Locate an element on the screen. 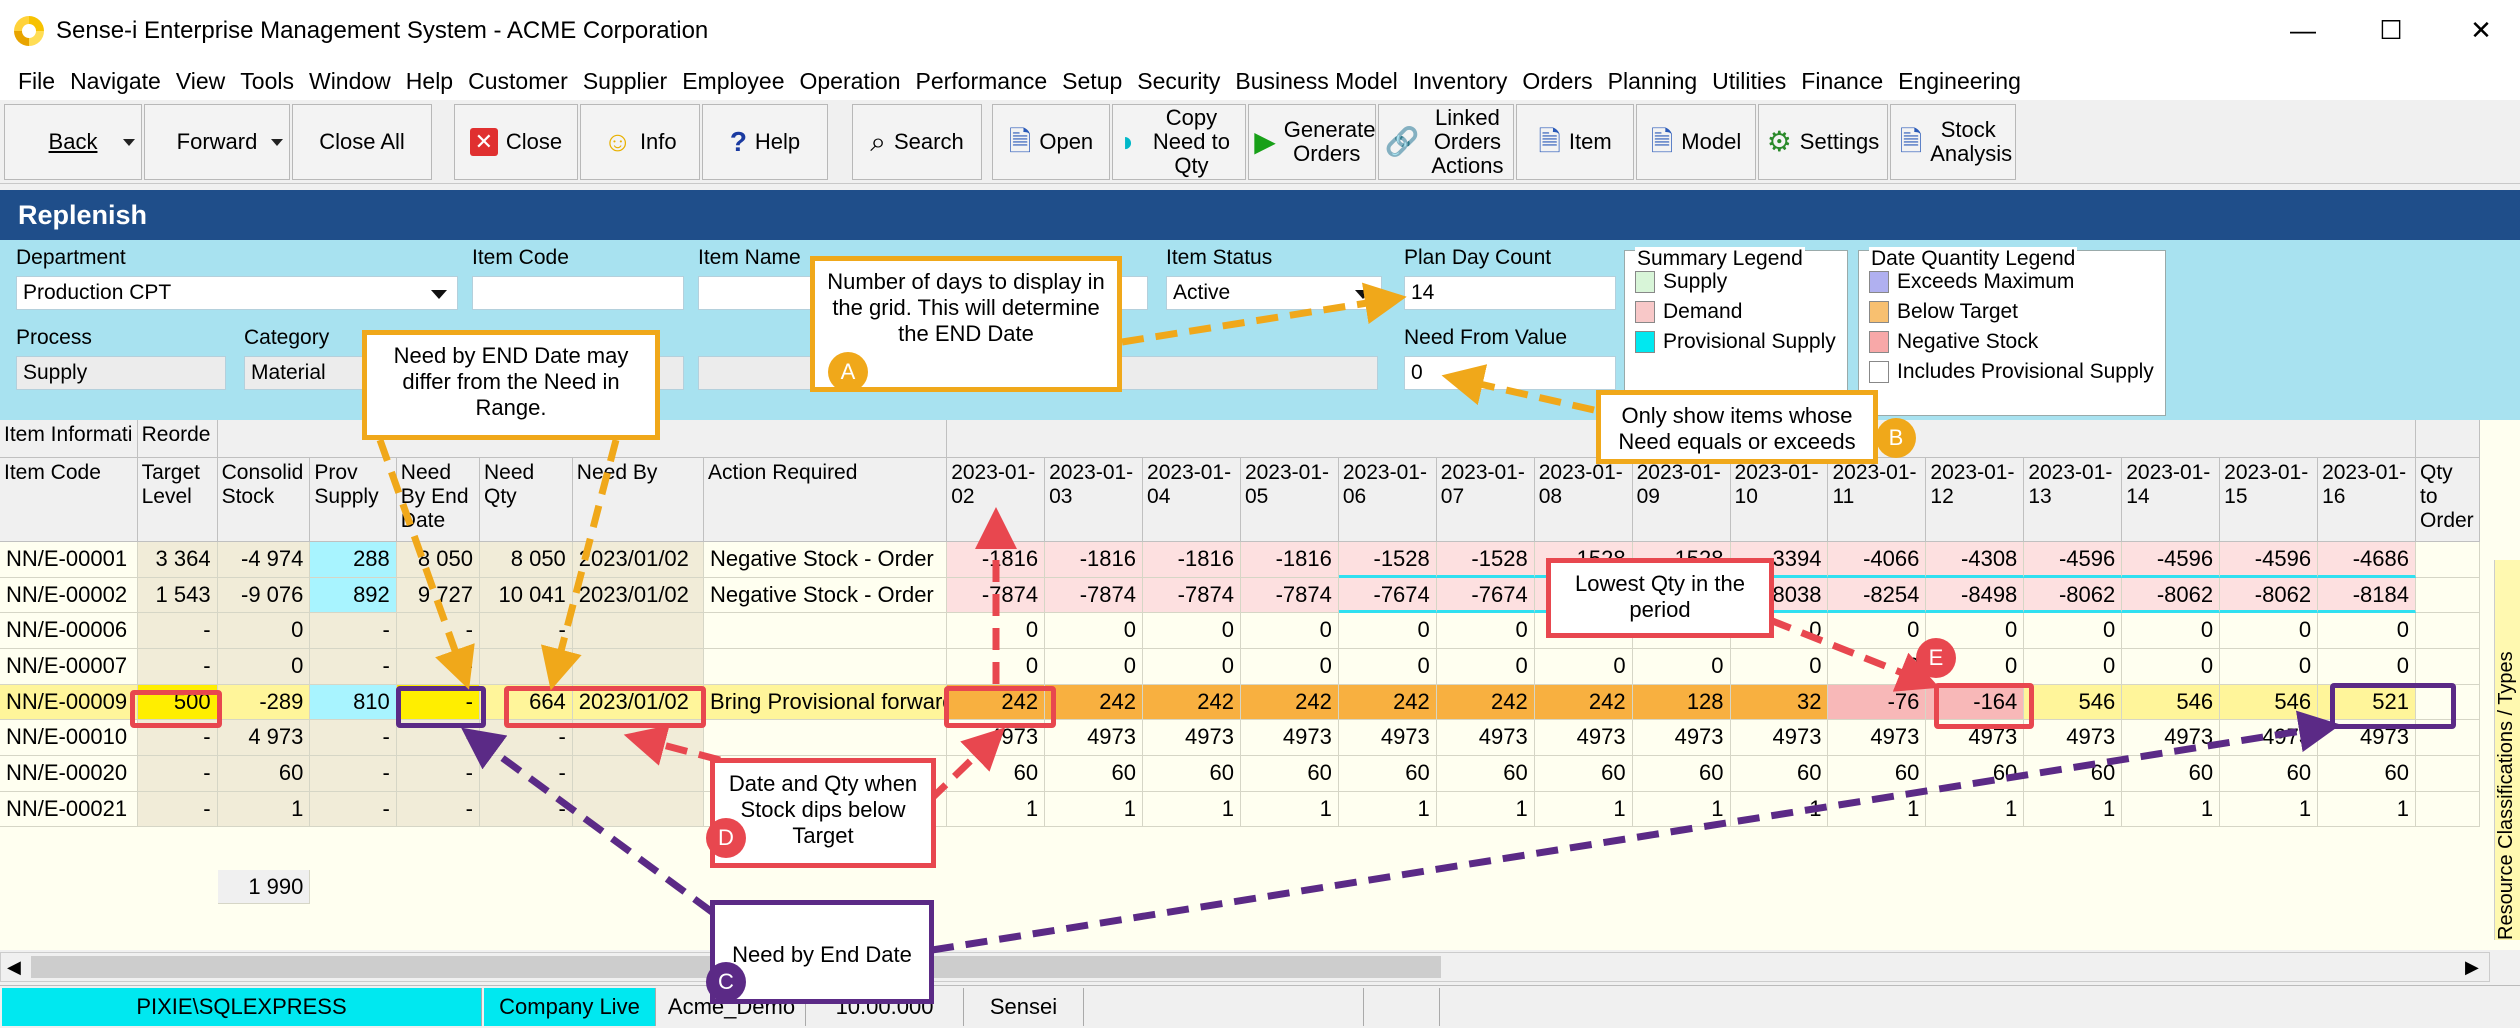 The image size is (2520, 1028). col-header-consol: Consolid Stock is located at coordinates (264, 500).